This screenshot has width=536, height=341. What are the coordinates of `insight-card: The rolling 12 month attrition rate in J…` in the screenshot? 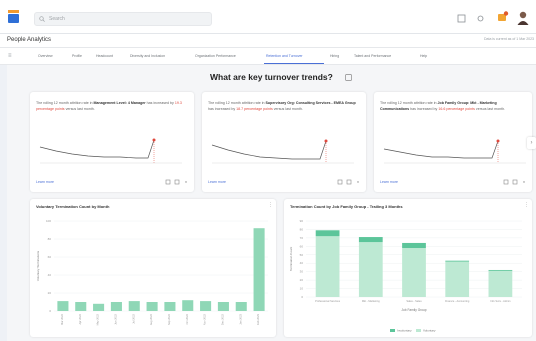 It's located at (453, 142).